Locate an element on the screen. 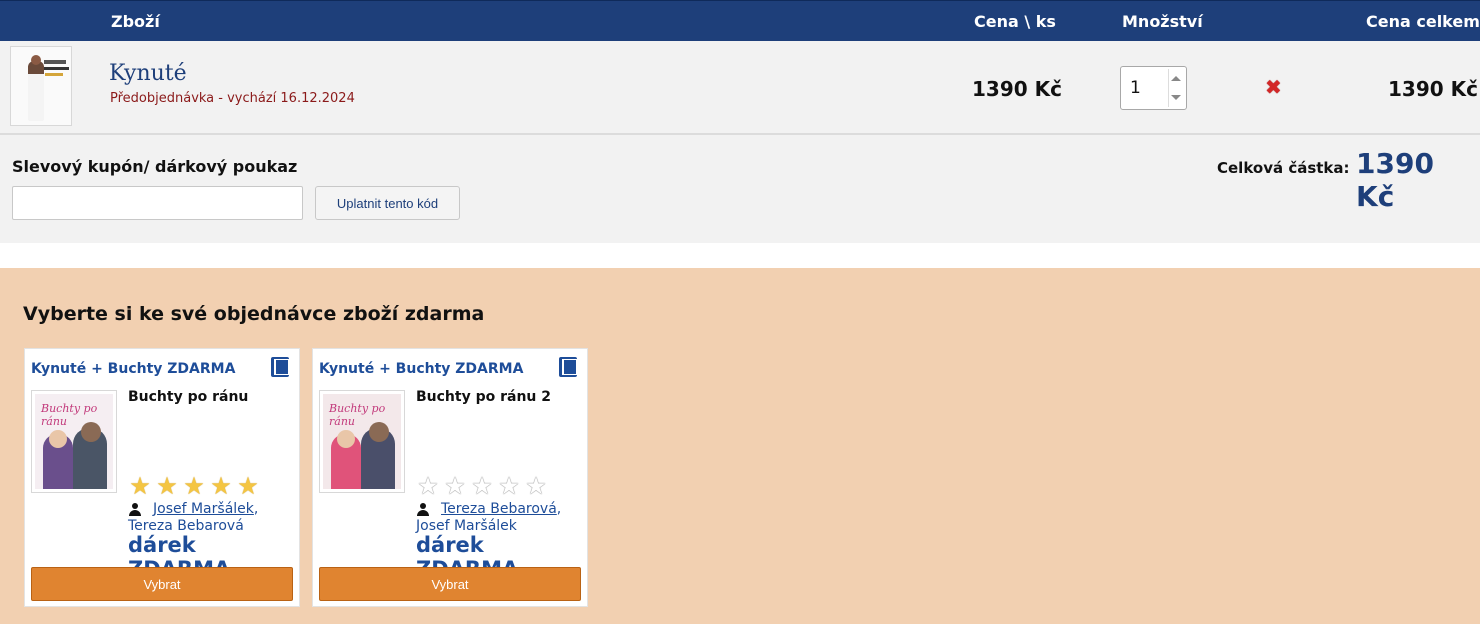 This screenshot has height=624, width=1480. item-unit-price: 1390 Kč is located at coordinates (1017, 89).